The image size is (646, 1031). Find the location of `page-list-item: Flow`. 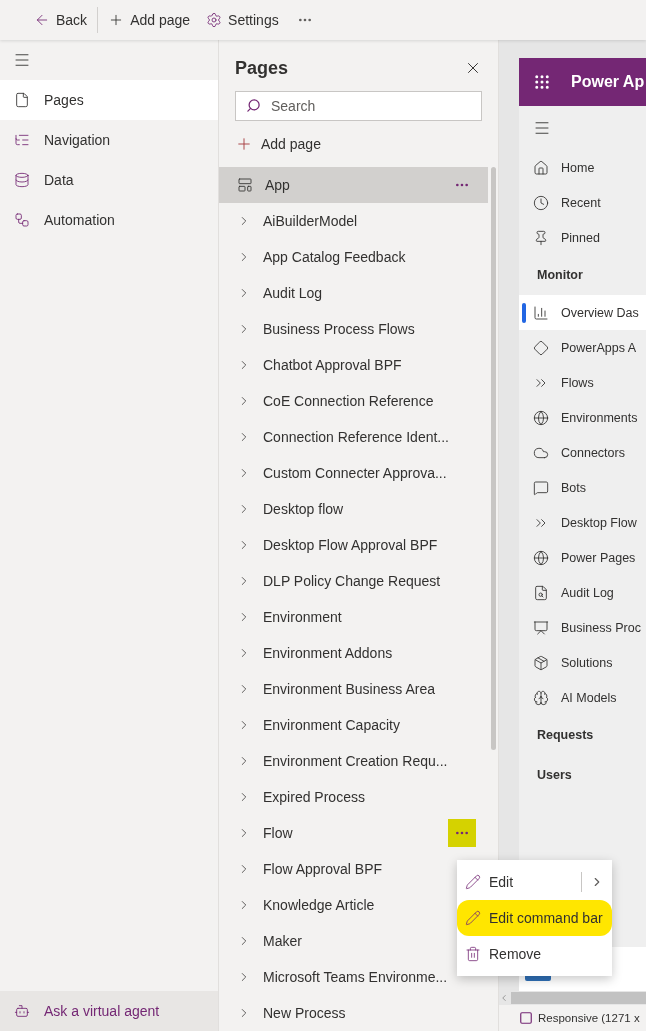

page-list-item: Flow is located at coordinates (353, 833).